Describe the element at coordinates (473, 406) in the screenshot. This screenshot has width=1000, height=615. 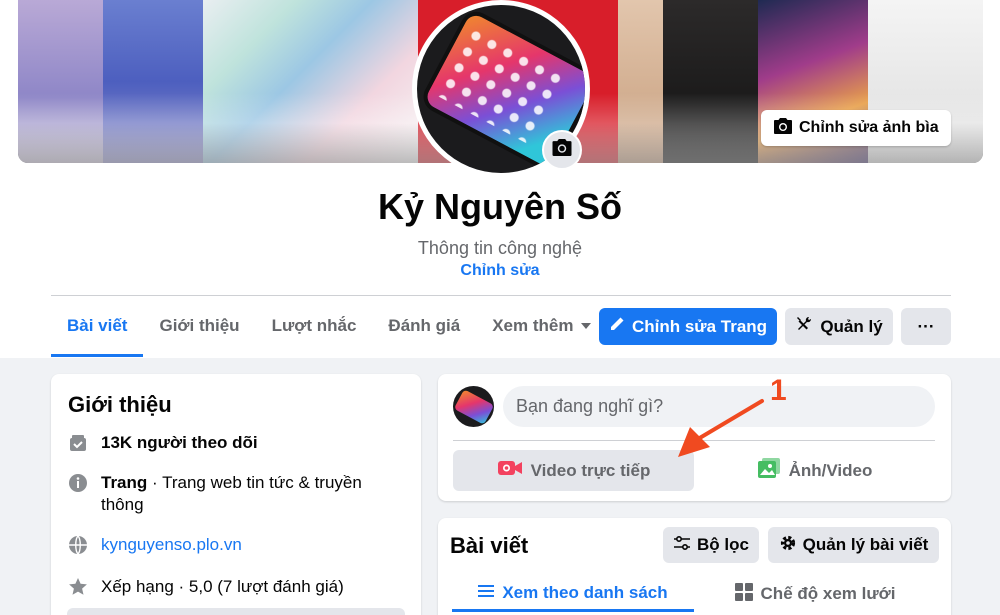
I see `avatar` at that location.